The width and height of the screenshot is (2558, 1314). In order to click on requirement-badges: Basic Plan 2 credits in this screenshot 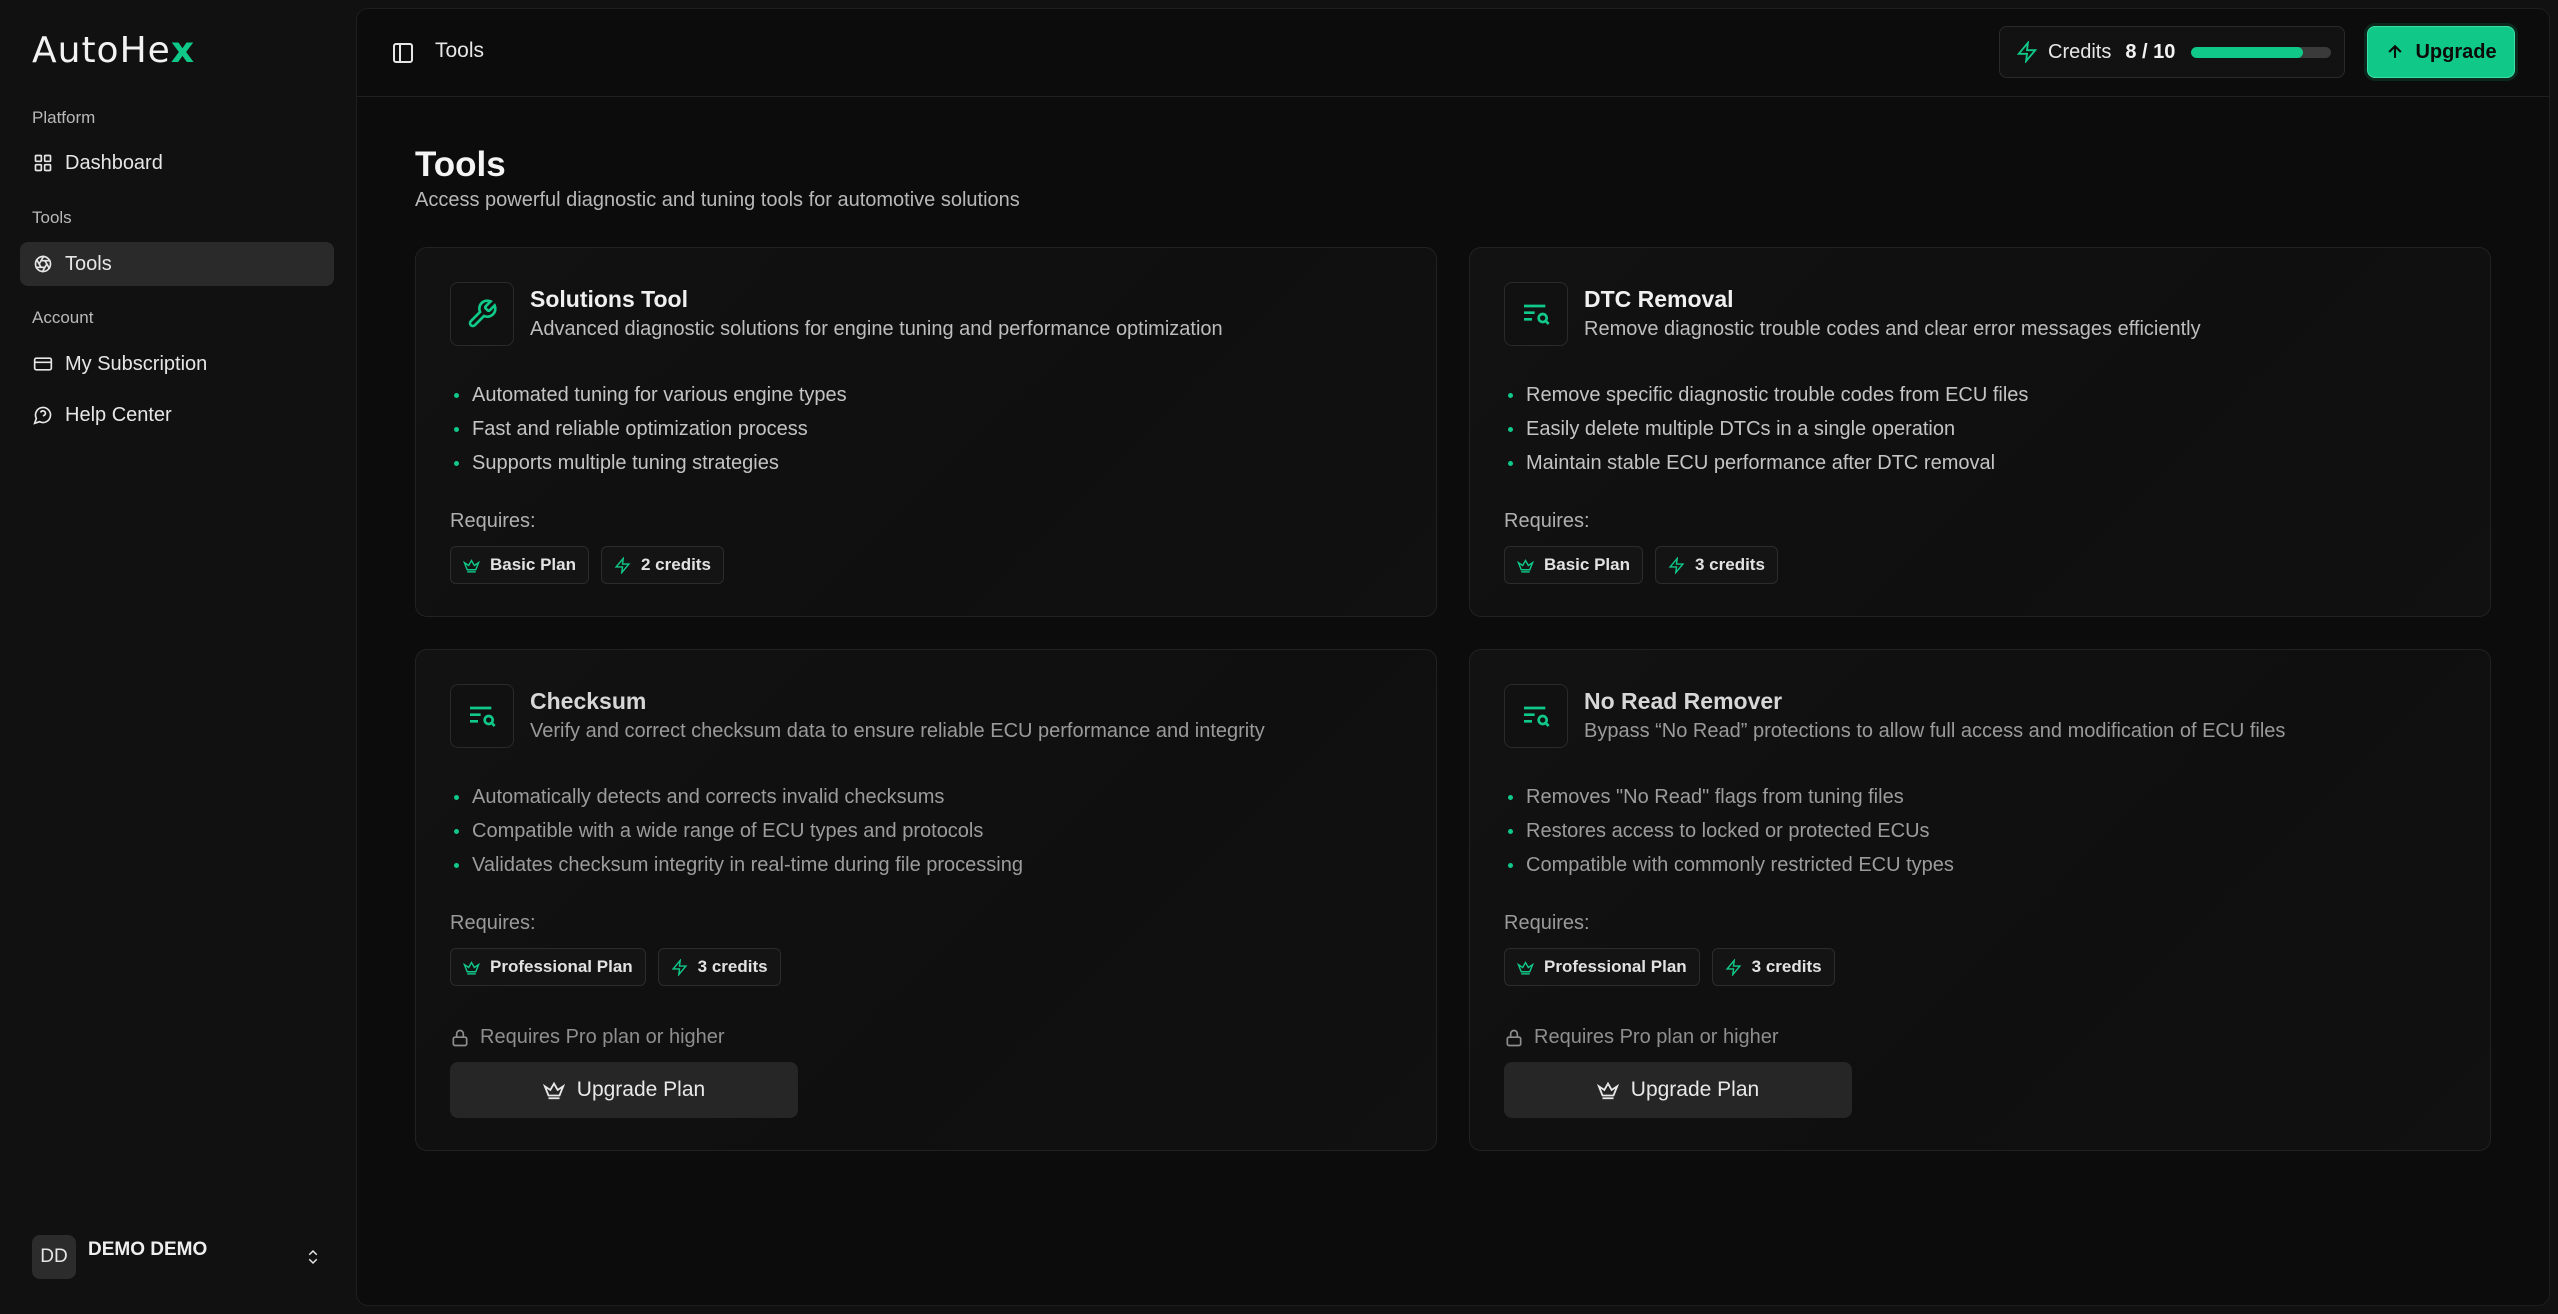, I will do `click(587, 565)`.